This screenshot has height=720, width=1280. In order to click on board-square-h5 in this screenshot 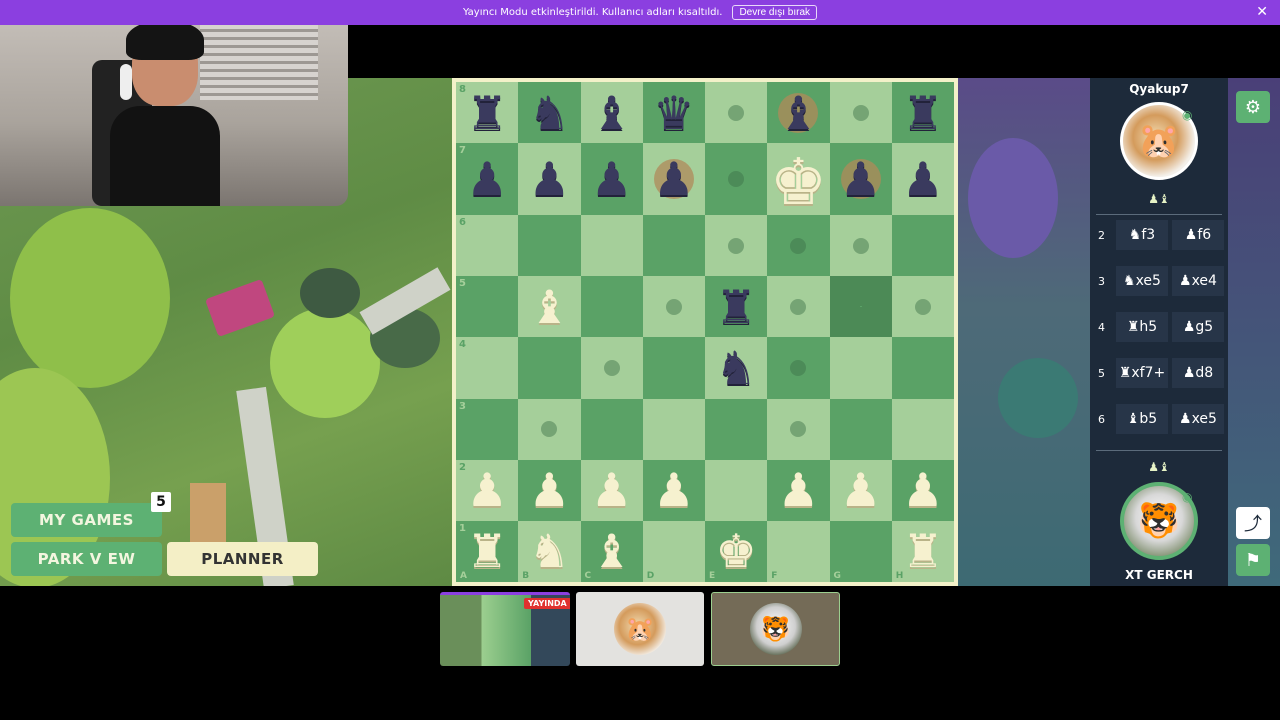, I will do `click(922, 307)`.